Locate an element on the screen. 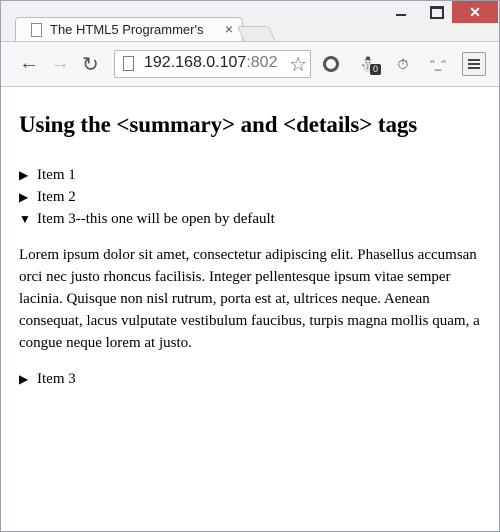 This screenshot has height=532, width=500. summary-label: Item 2 is located at coordinates (56, 197).